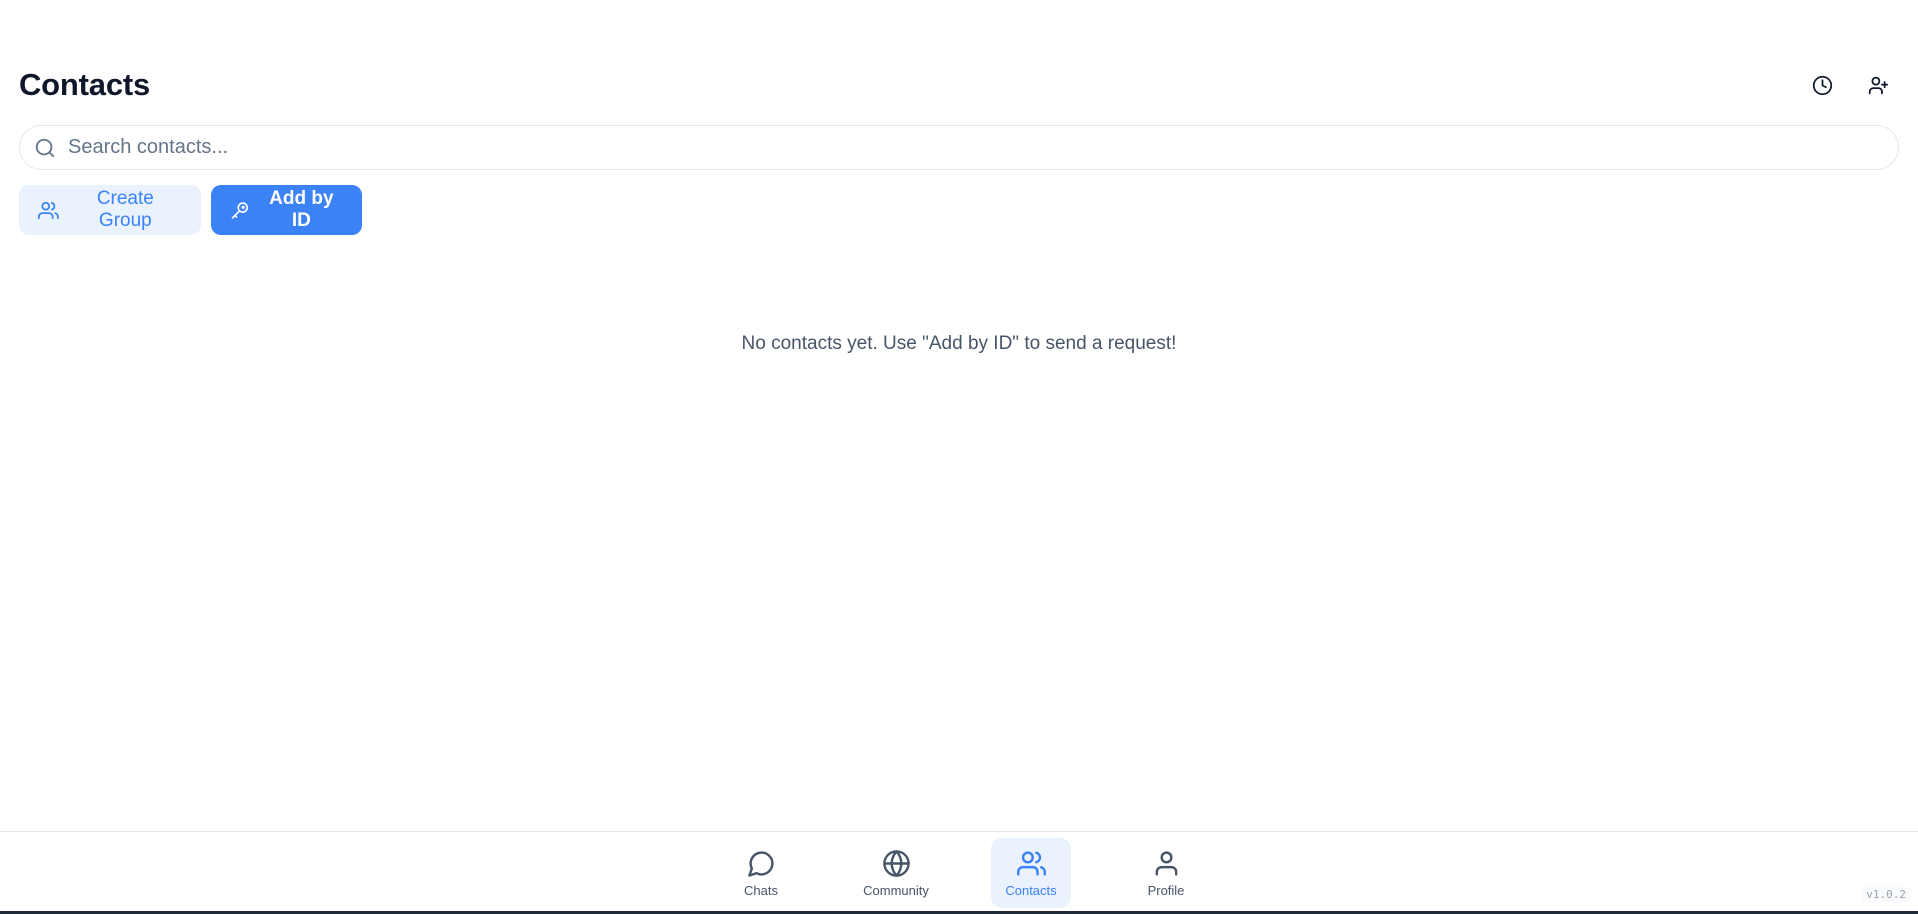 The width and height of the screenshot is (1918, 914). I want to click on bottom-nav-items: Chats Community Contacts Profile, so click(963, 873).